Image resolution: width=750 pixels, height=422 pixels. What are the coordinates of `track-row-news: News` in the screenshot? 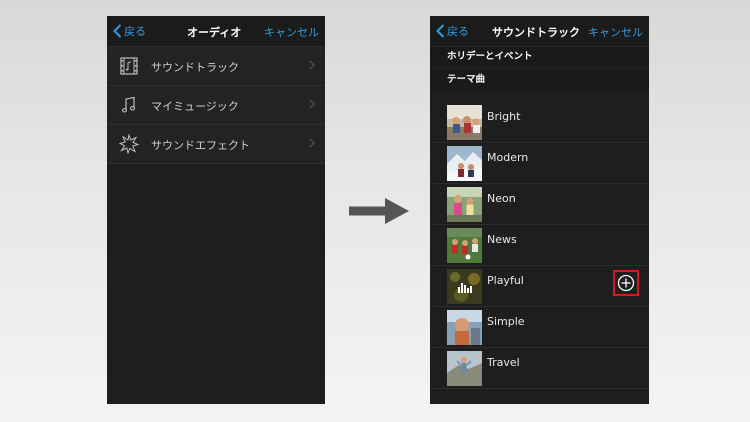 It's located at (539, 245).